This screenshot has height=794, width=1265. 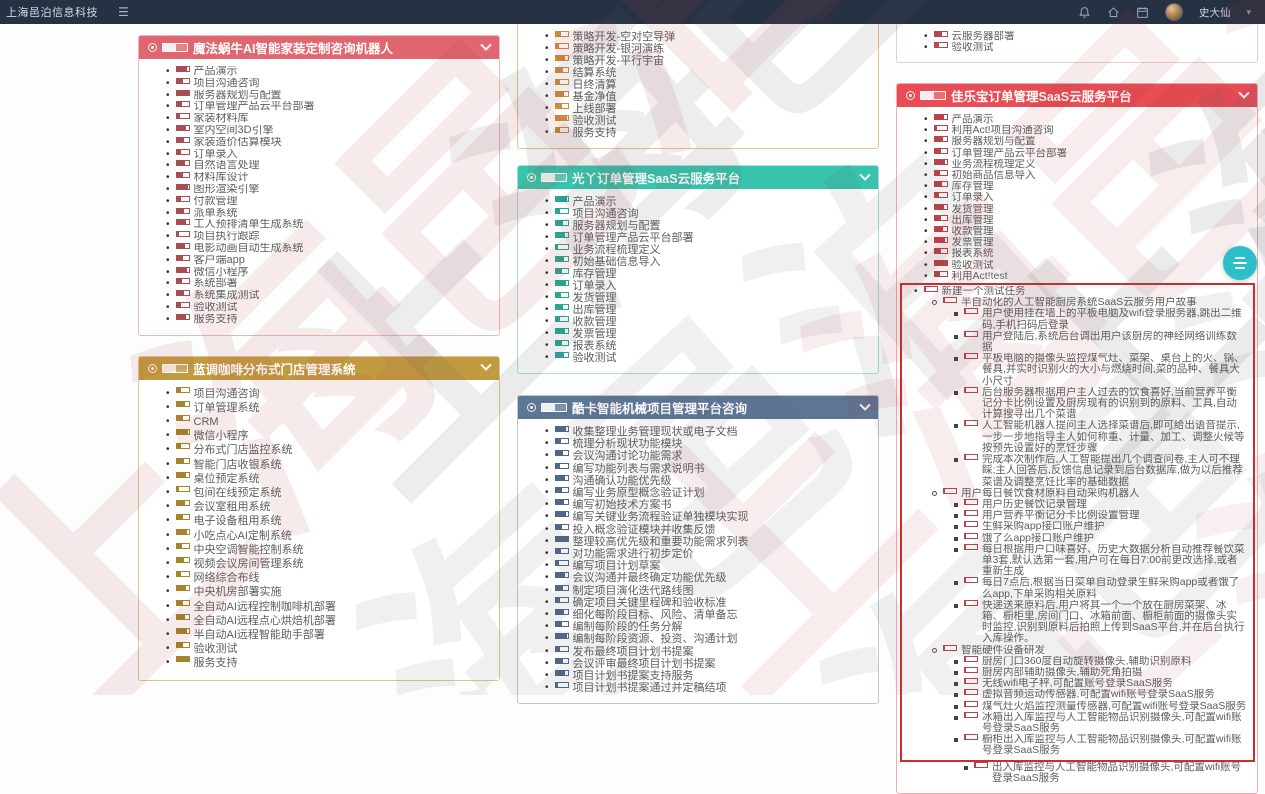 What do you see at coordinates (706, 109) in the screenshot?
I see `task-item: • 上线部署` at bounding box center [706, 109].